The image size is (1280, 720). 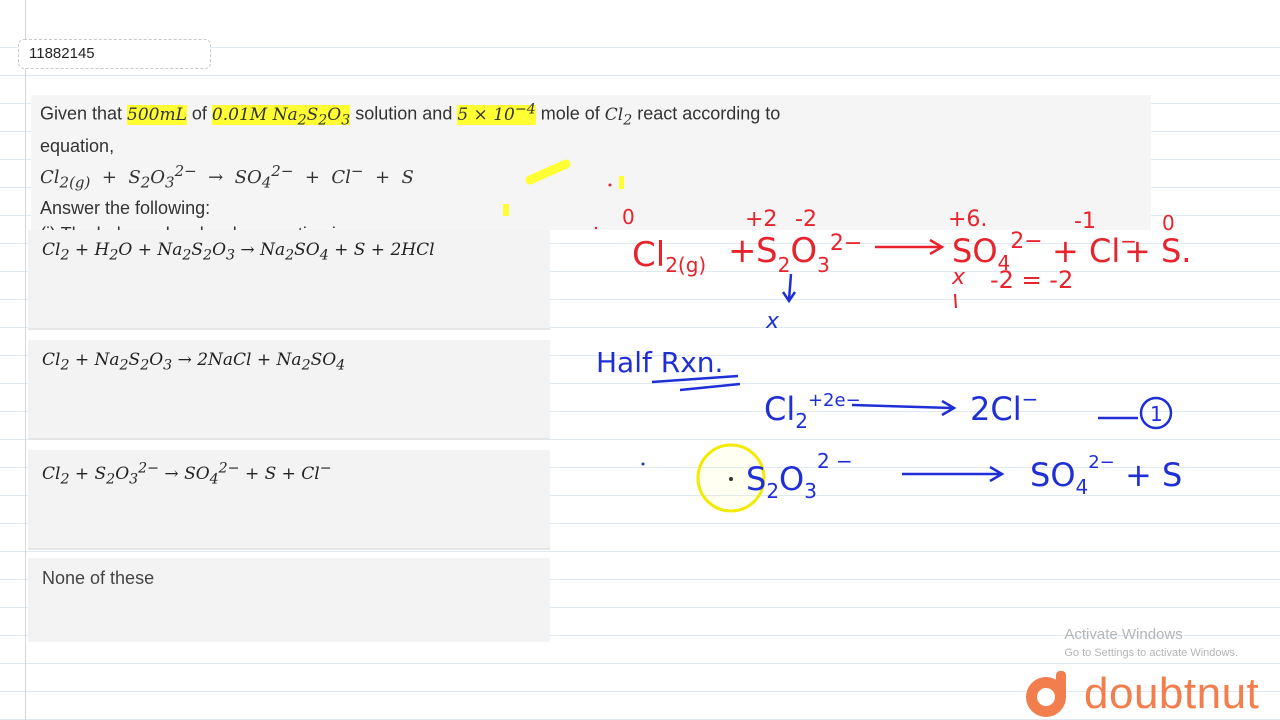 What do you see at coordinates (1151, 653) in the screenshot?
I see `watermark-line-2: Go to Settings to activate Windows.` at bounding box center [1151, 653].